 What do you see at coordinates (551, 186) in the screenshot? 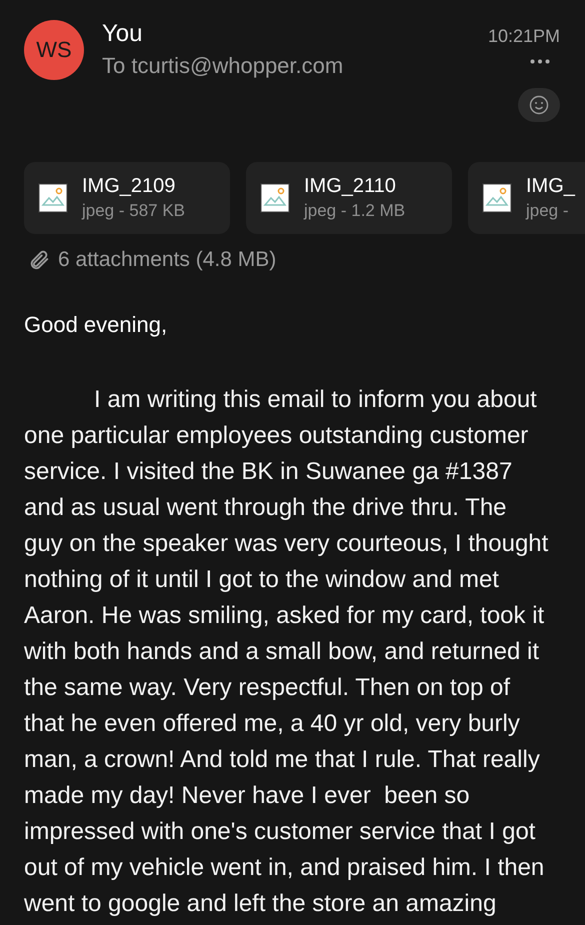
I see `file-name: IMG_` at bounding box center [551, 186].